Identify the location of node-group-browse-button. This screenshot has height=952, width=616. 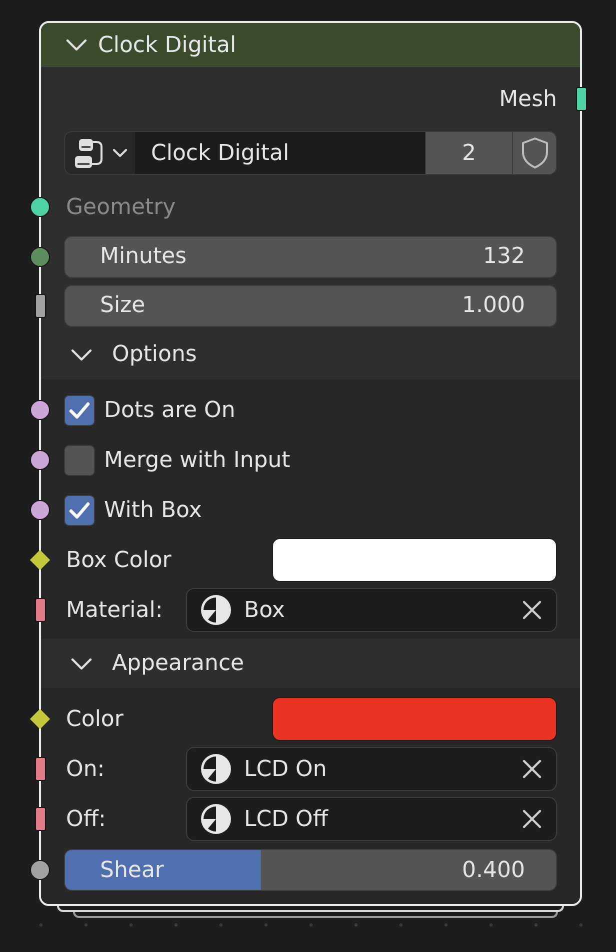
(99, 153).